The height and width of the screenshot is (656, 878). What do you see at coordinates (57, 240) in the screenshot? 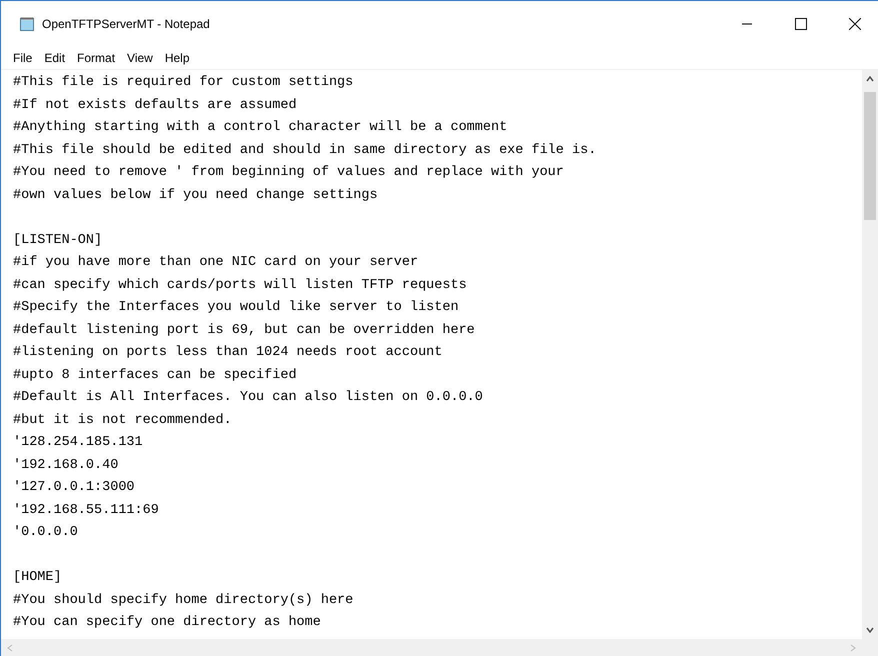
I see `text-line: [LISTEN-ON]` at bounding box center [57, 240].